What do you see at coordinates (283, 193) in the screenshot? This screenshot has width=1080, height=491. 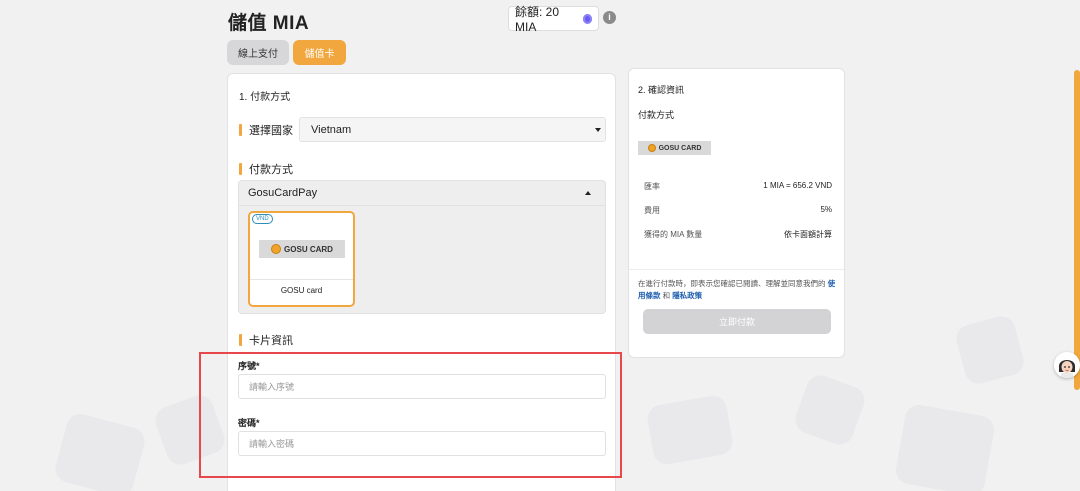 I see `payment-method-value: GosuCardPay` at bounding box center [283, 193].